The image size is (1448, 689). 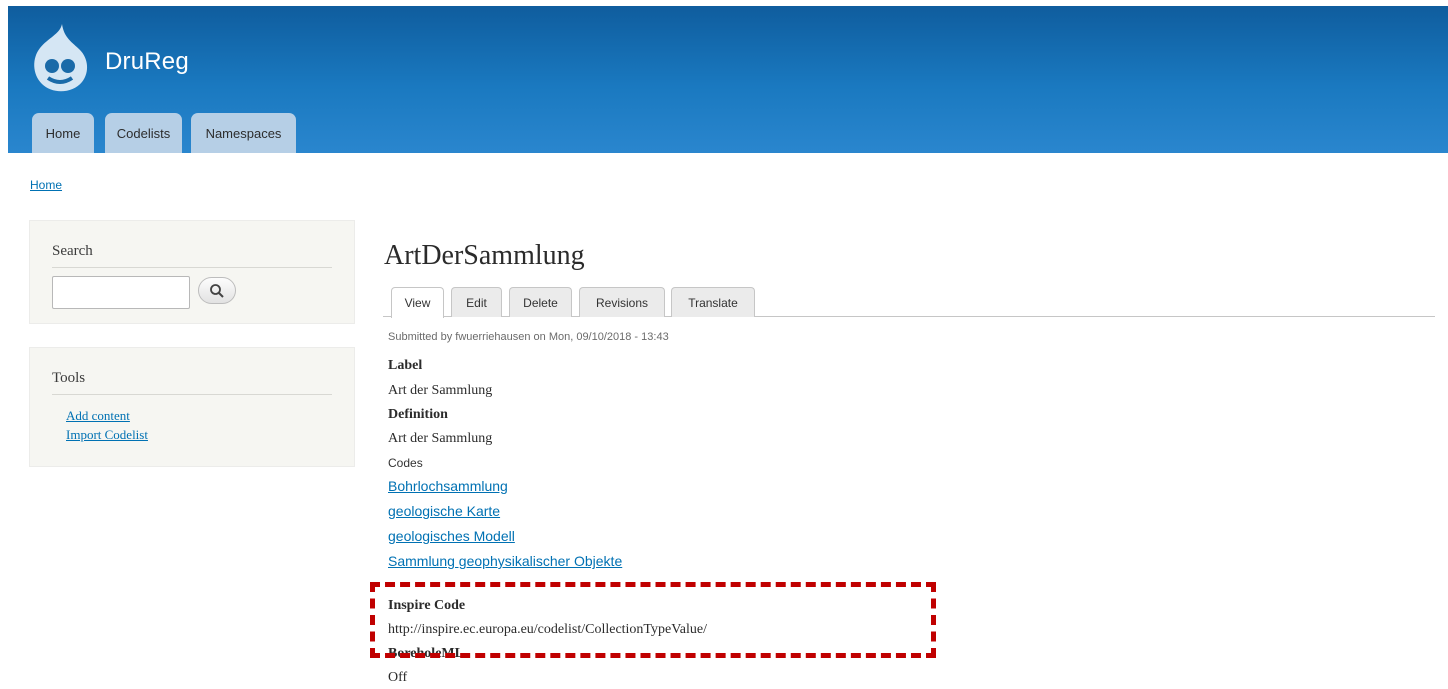 What do you see at coordinates (484, 255) in the screenshot?
I see `page-title: ArtDerSammlung` at bounding box center [484, 255].